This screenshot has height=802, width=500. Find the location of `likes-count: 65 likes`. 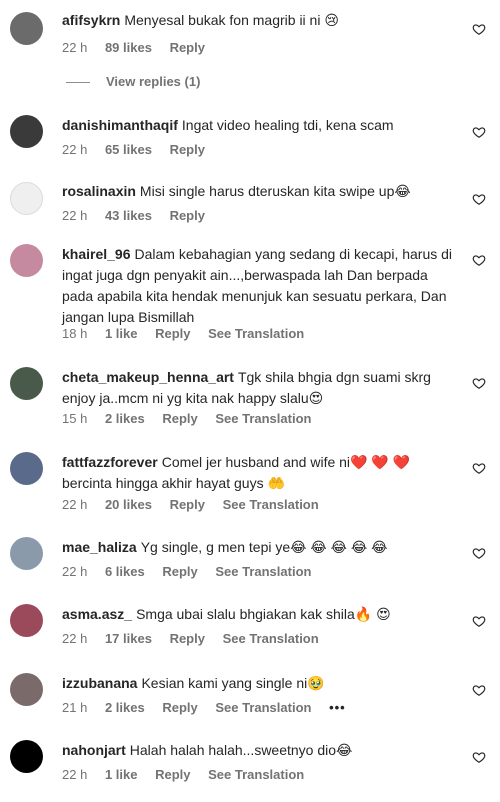

likes-count: 65 likes is located at coordinates (128, 149).